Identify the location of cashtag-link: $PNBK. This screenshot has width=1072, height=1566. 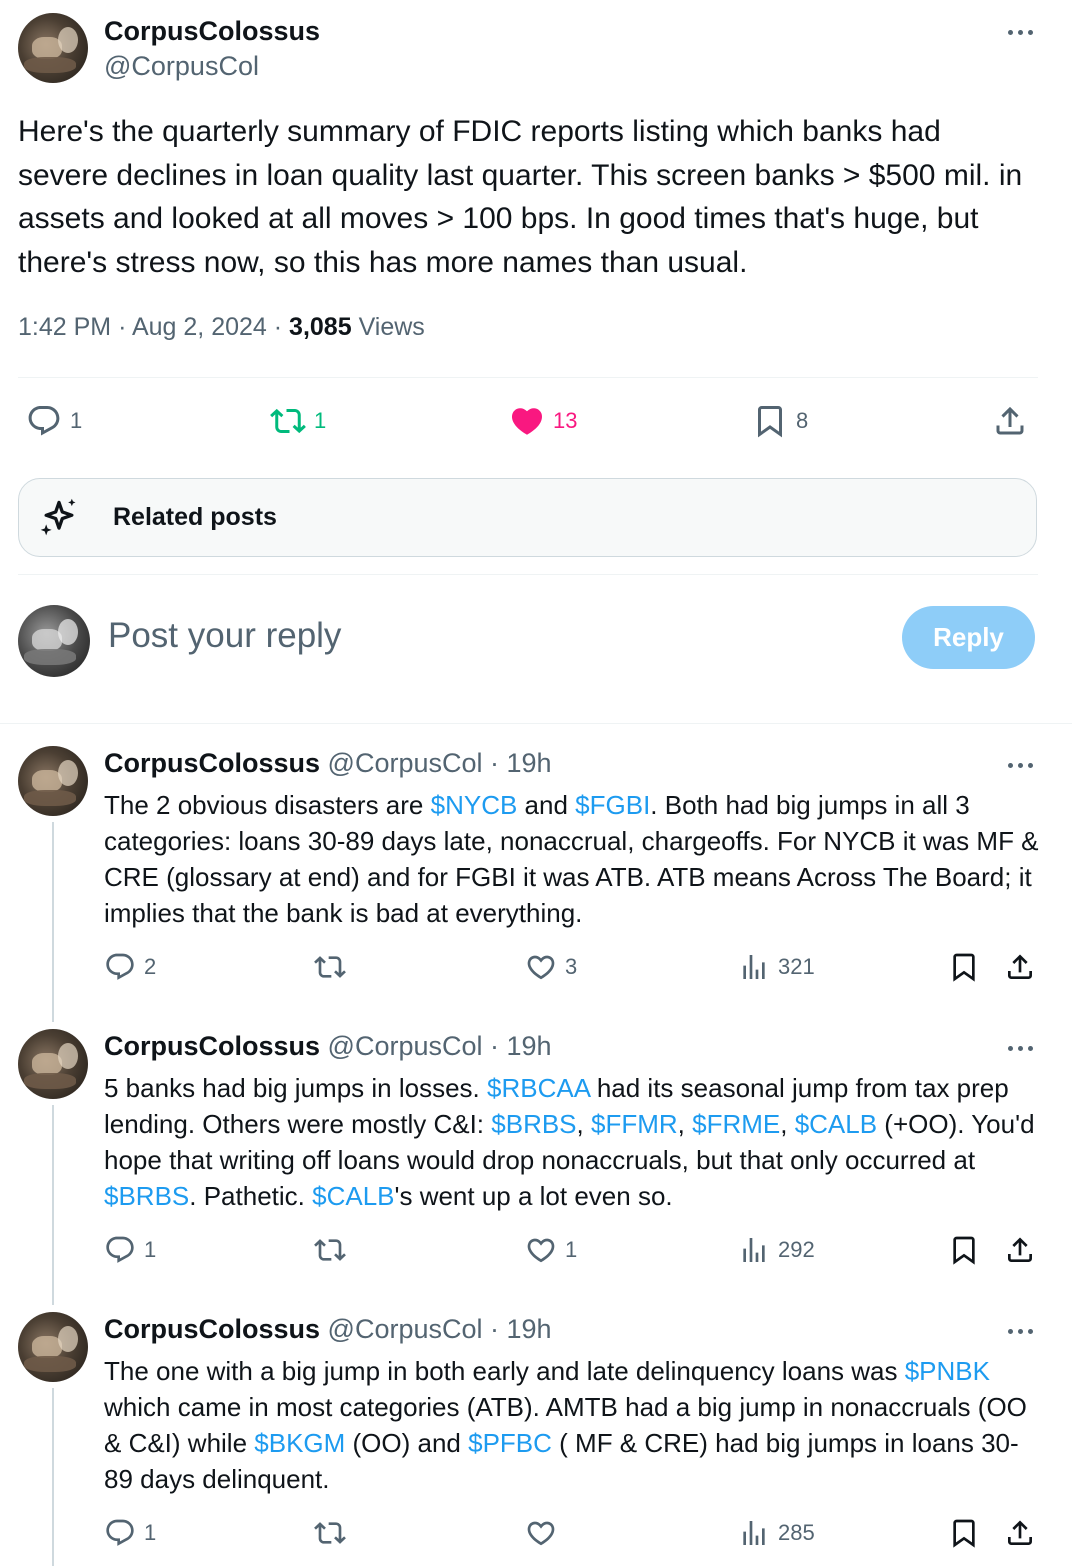
(947, 1371).